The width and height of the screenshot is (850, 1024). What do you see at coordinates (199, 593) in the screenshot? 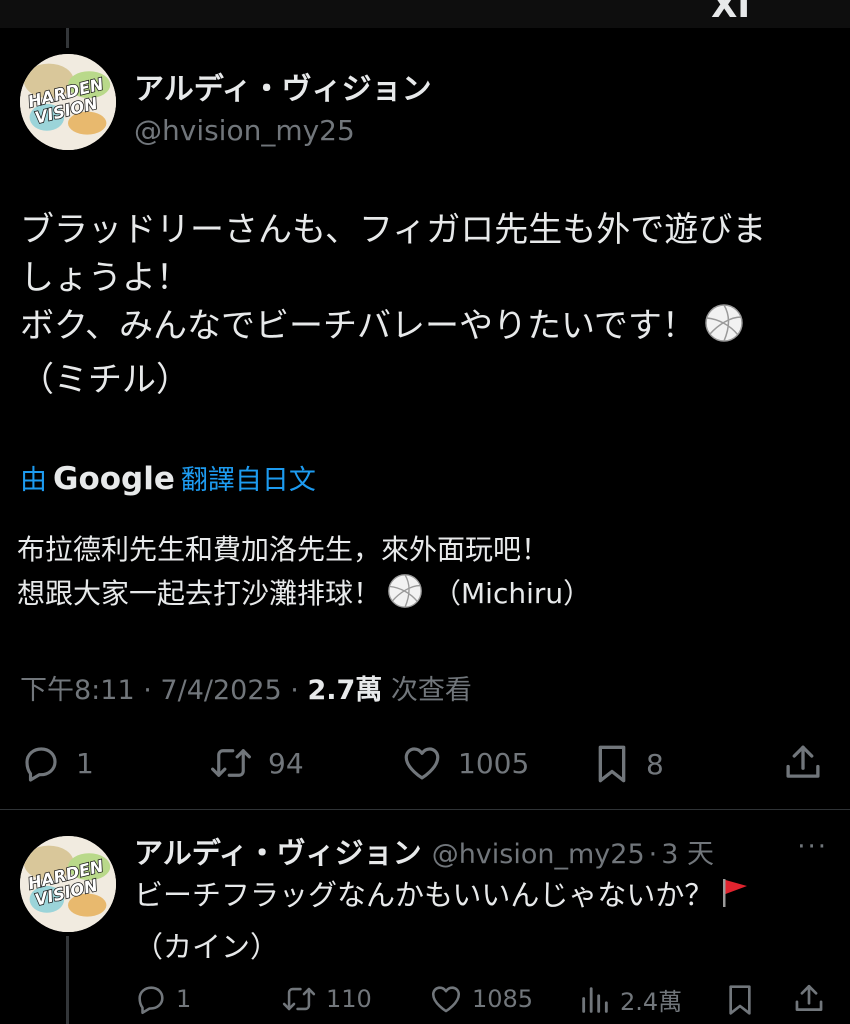
I see `translated-text-line-content: 想跟大家一起去打沙灘排球！` at bounding box center [199, 593].